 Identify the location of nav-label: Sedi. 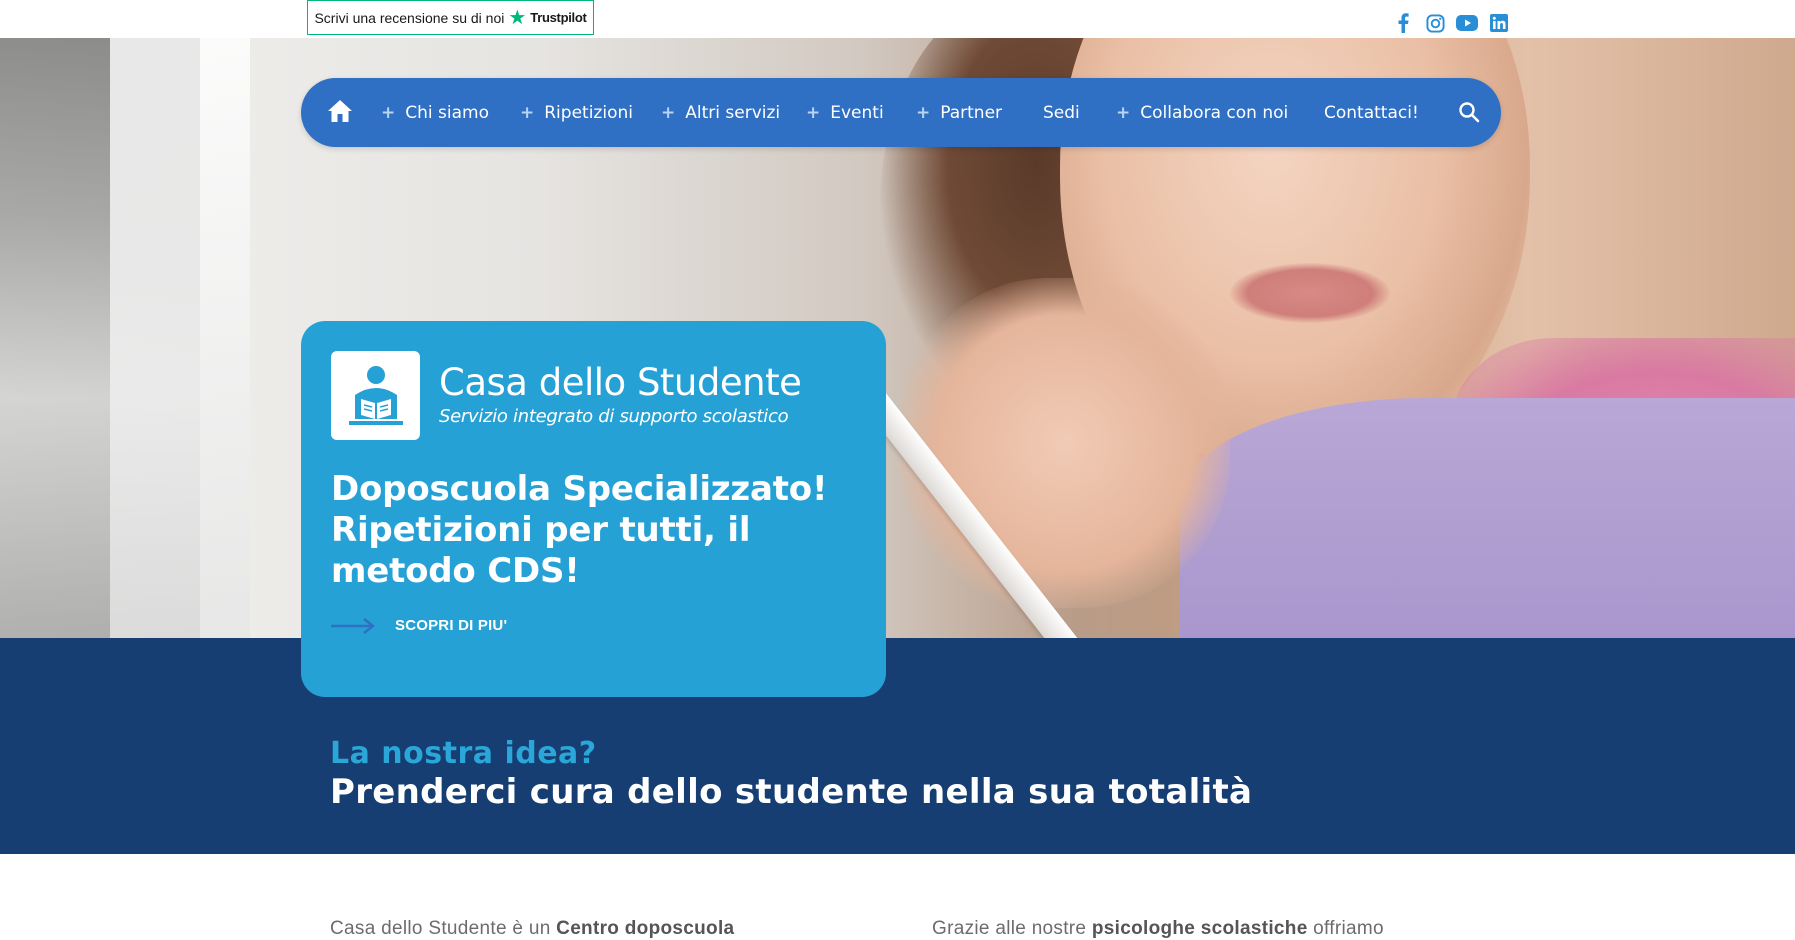
(1061, 112).